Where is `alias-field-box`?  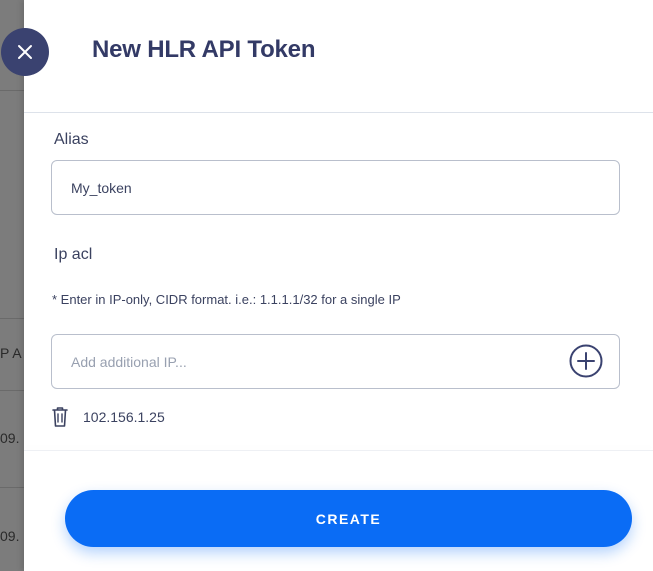 alias-field-box is located at coordinates (335, 187).